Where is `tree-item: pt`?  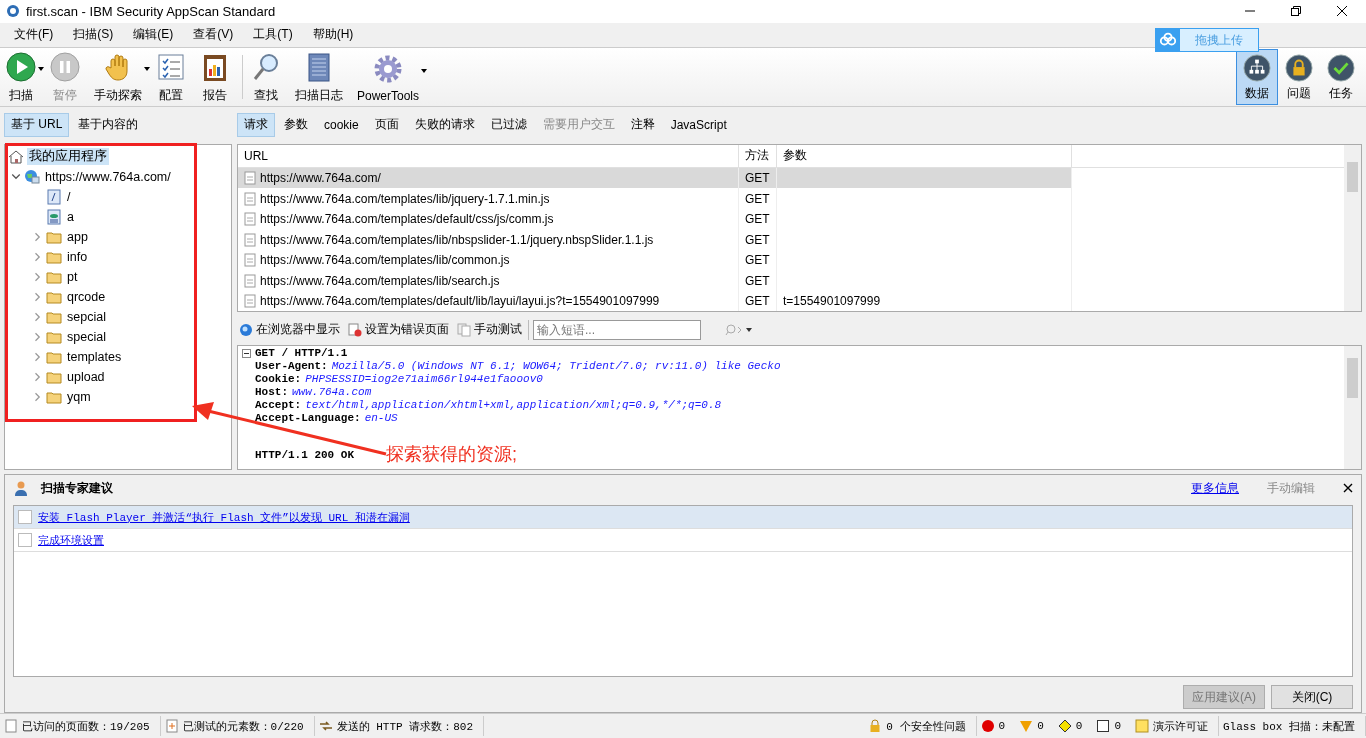
tree-item: pt is located at coordinates (72, 276).